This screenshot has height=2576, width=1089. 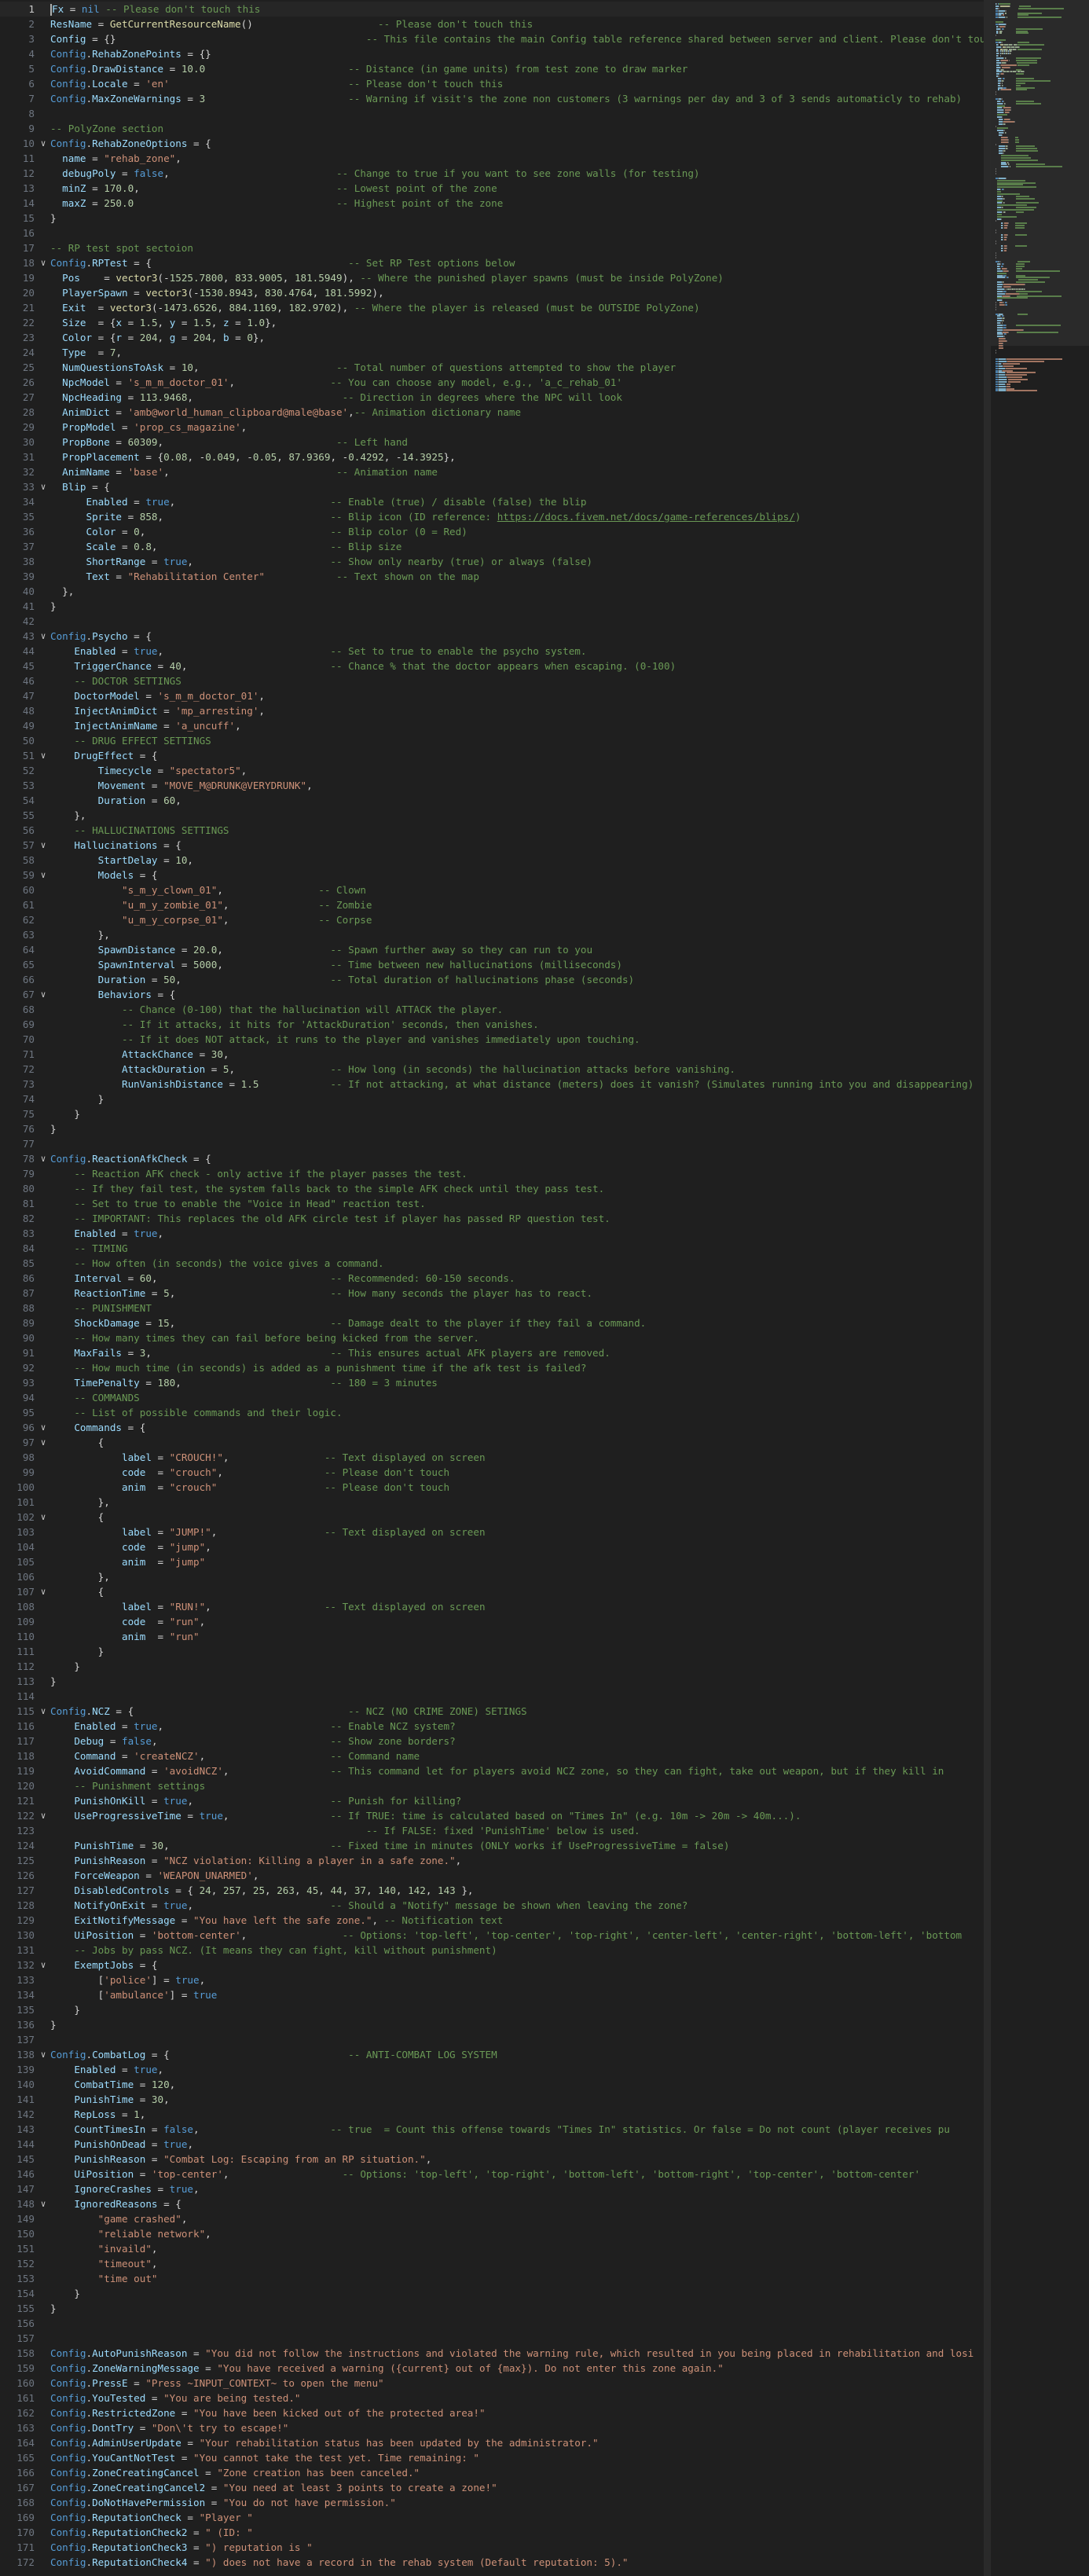 What do you see at coordinates (495, 2308) in the screenshot?
I see `code-line: 155}` at bounding box center [495, 2308].